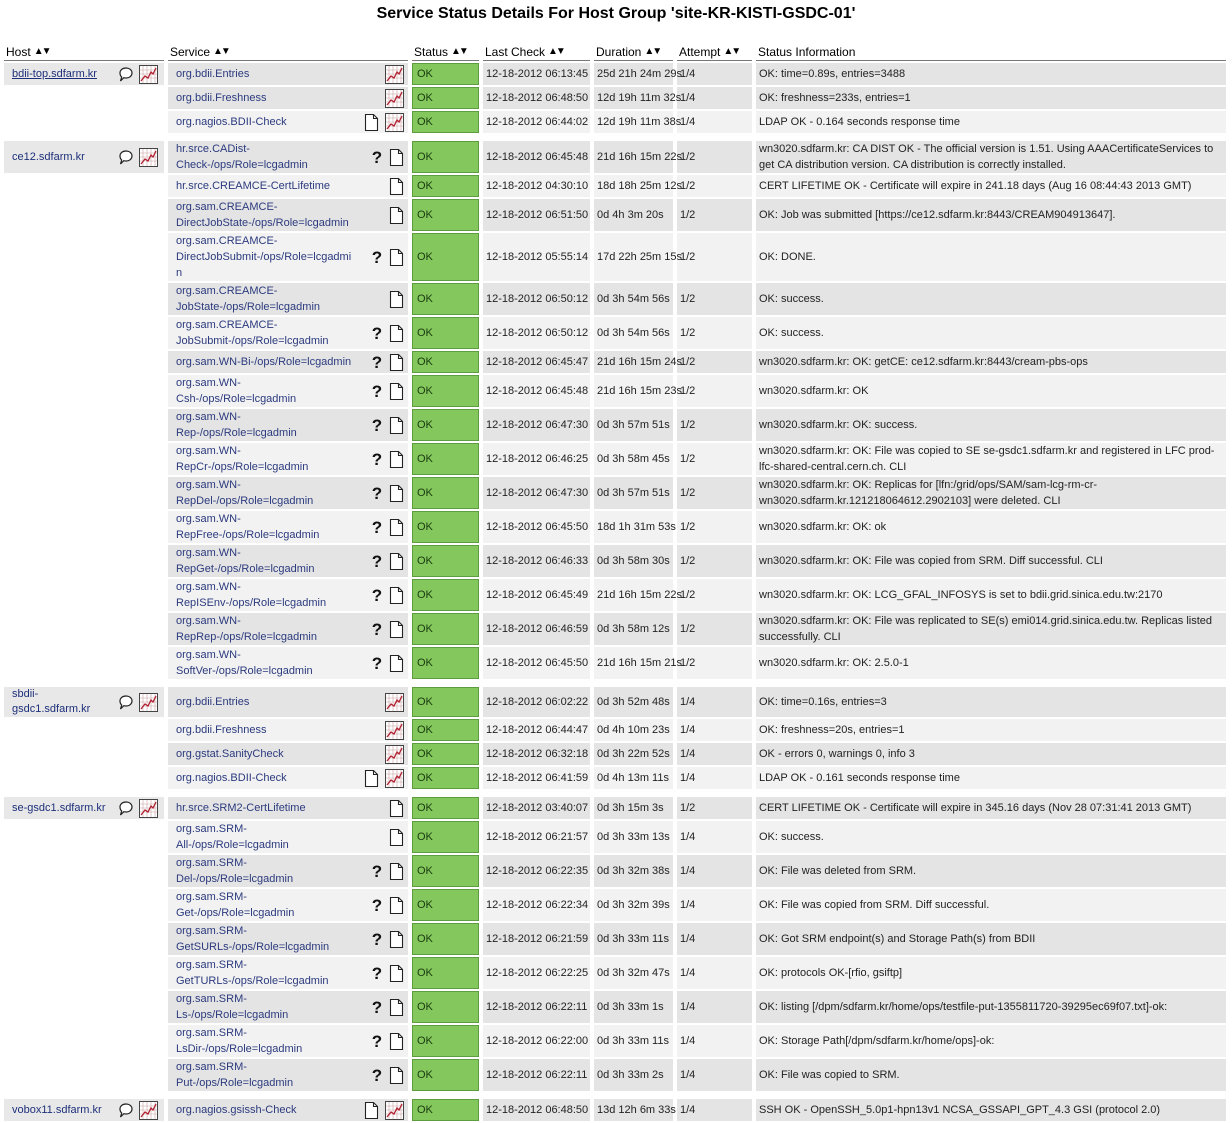  I want to click on service-link: hr.srce.CADist-Check-/ops/Role=lcgadmin, so click(262, 157).